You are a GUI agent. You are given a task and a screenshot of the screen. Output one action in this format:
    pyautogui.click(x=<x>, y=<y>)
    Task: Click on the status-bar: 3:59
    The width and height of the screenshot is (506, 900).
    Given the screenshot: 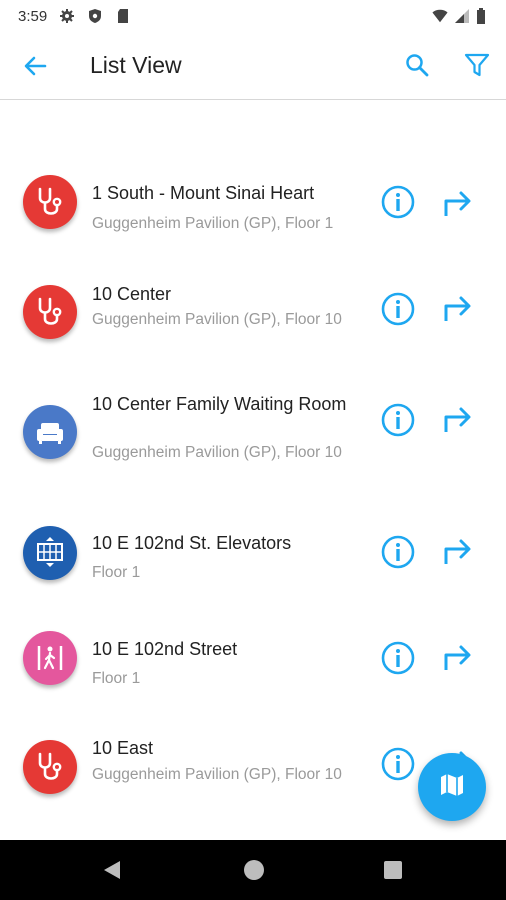 What is the action you would take?
    pyautogui.click(x=253, y=16)
    